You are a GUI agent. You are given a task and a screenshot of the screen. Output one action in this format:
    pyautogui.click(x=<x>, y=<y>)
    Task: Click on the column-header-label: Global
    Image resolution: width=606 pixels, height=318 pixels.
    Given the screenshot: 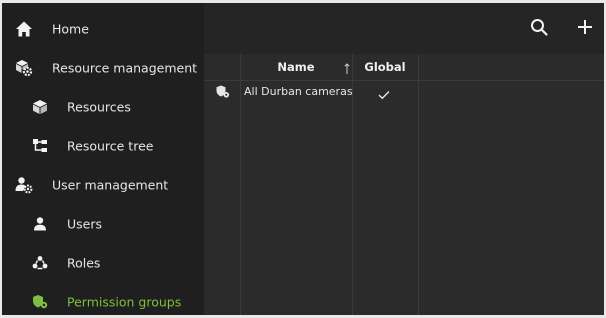 What is the action you would take?
    pyautogui.click(x=385, y=67)
    